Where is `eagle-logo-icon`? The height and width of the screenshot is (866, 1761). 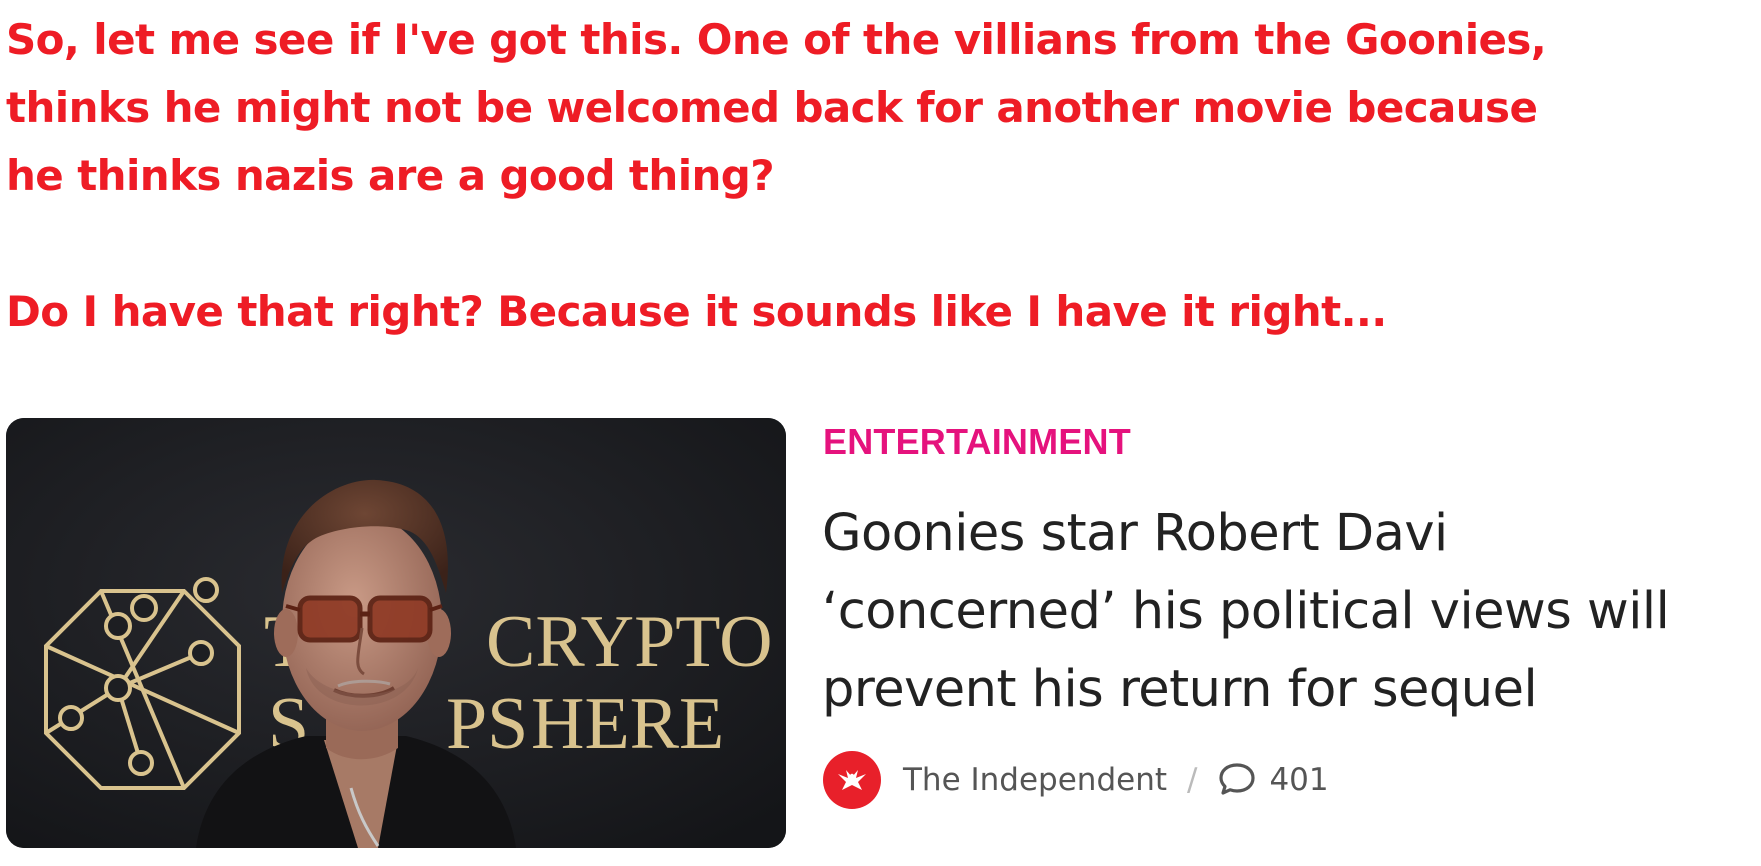 eagle-logo-icon is located at coordinates (852, 780).